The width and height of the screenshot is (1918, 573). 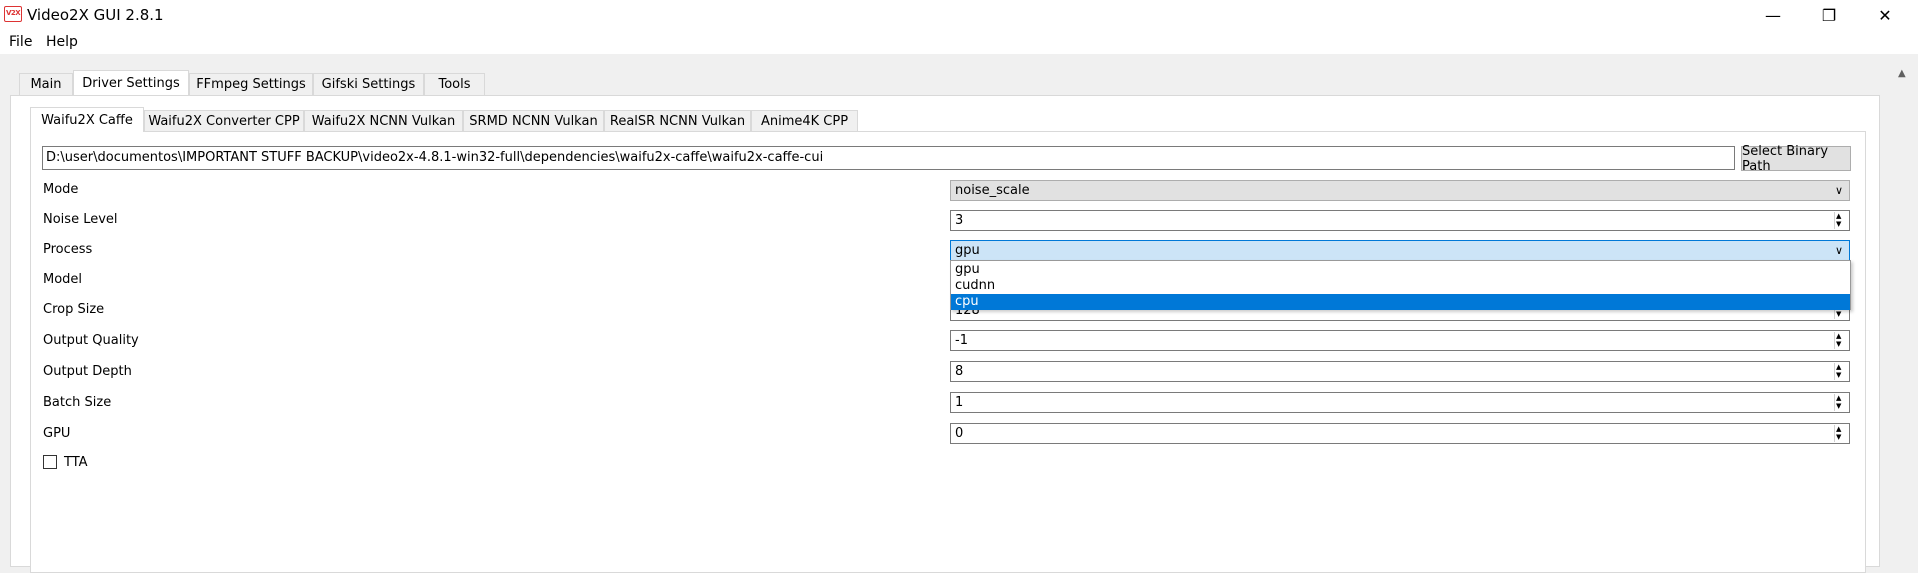 What do you see at coordinates (383, 121) in the screenshot?
I see `tab-waifu2x-ncnn-vulkan: Waifu2X NCNN Vulkan` at bounding box center [383, 121].